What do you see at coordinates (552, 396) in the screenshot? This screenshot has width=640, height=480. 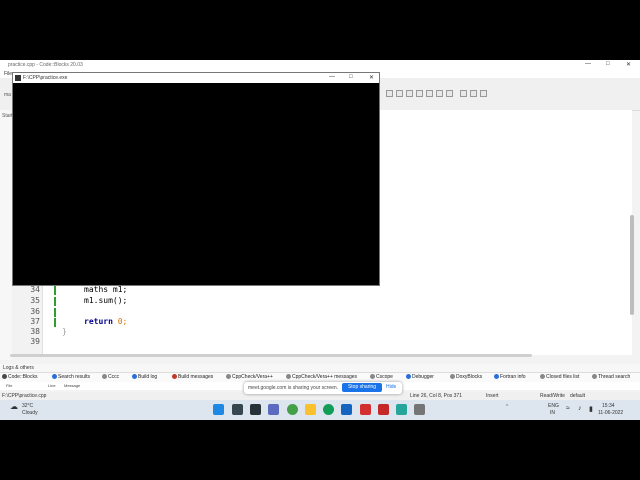 I see `status-access: Read/Write` at bounding box center [552, 396].